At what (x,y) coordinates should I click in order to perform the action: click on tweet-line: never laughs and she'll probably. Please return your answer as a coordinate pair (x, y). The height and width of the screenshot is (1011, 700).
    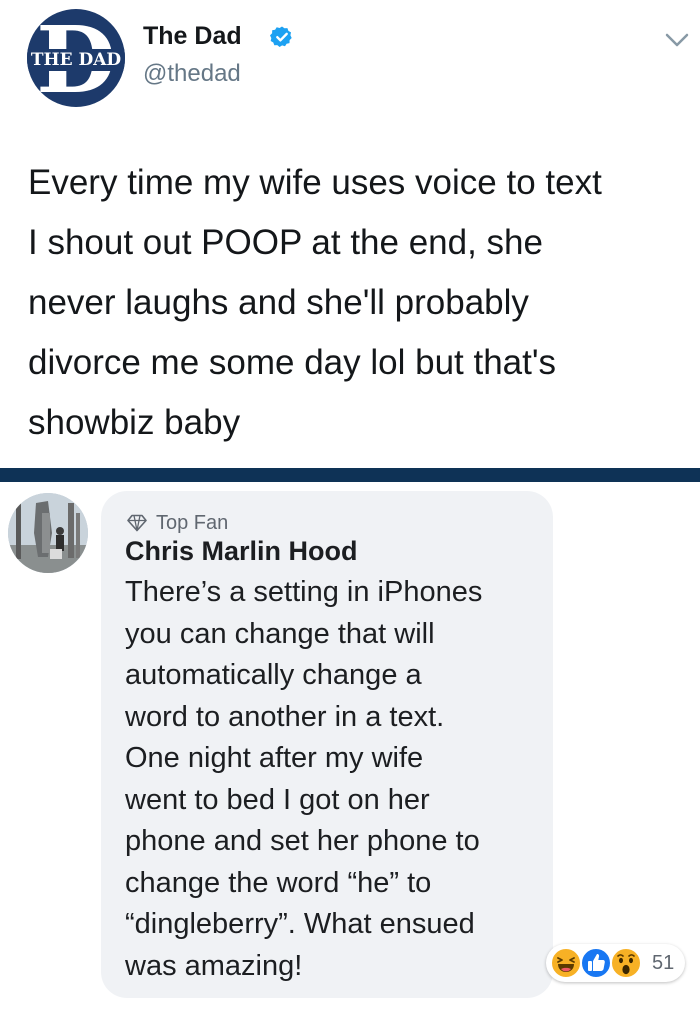
    Looking at the image, I should click on (278, 302).